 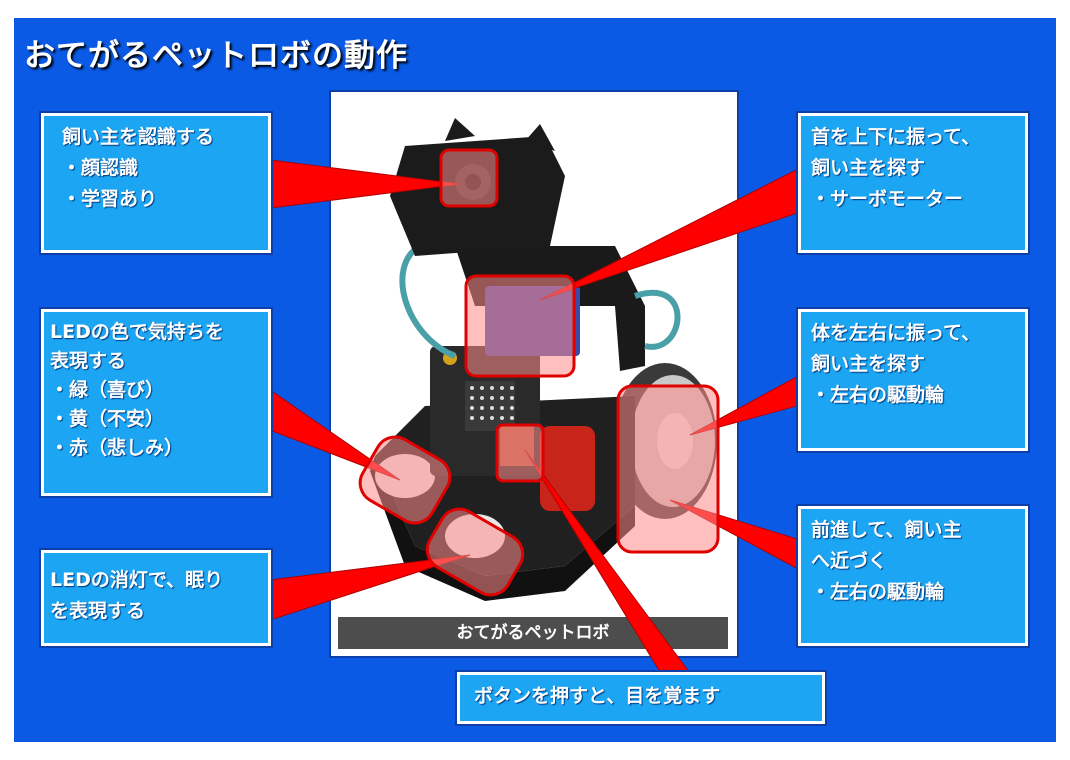 I want to click on pointer-neck, so click(x=670, y=234).